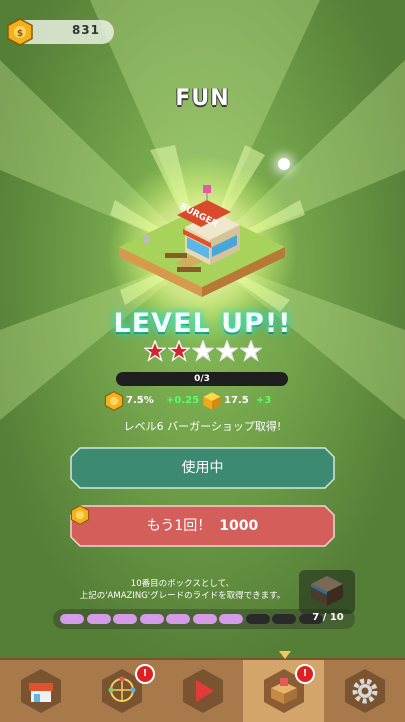 The width and height of the screenshot is (405, 722). What do you see at coordinates (212, 401) in the screenshot?
I see `cube-icon` at bounding box center [212, 401].